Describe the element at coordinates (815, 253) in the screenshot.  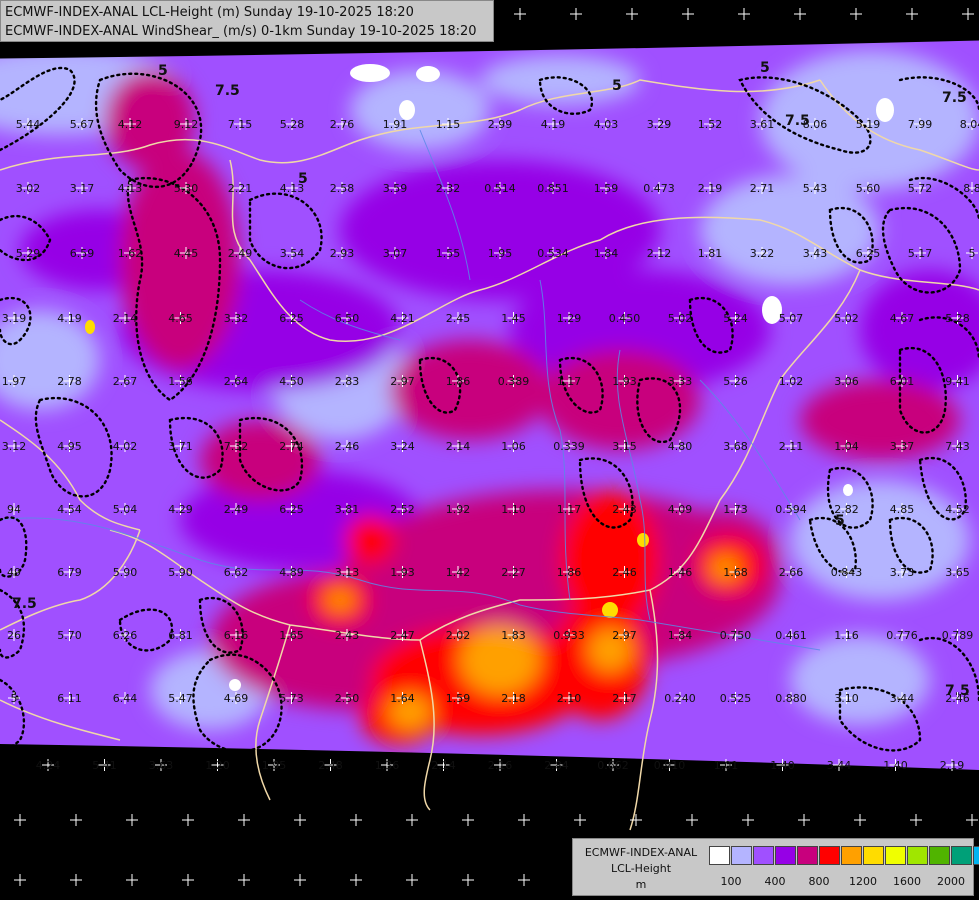
I see `grid-value-label: 3.43` at that location.